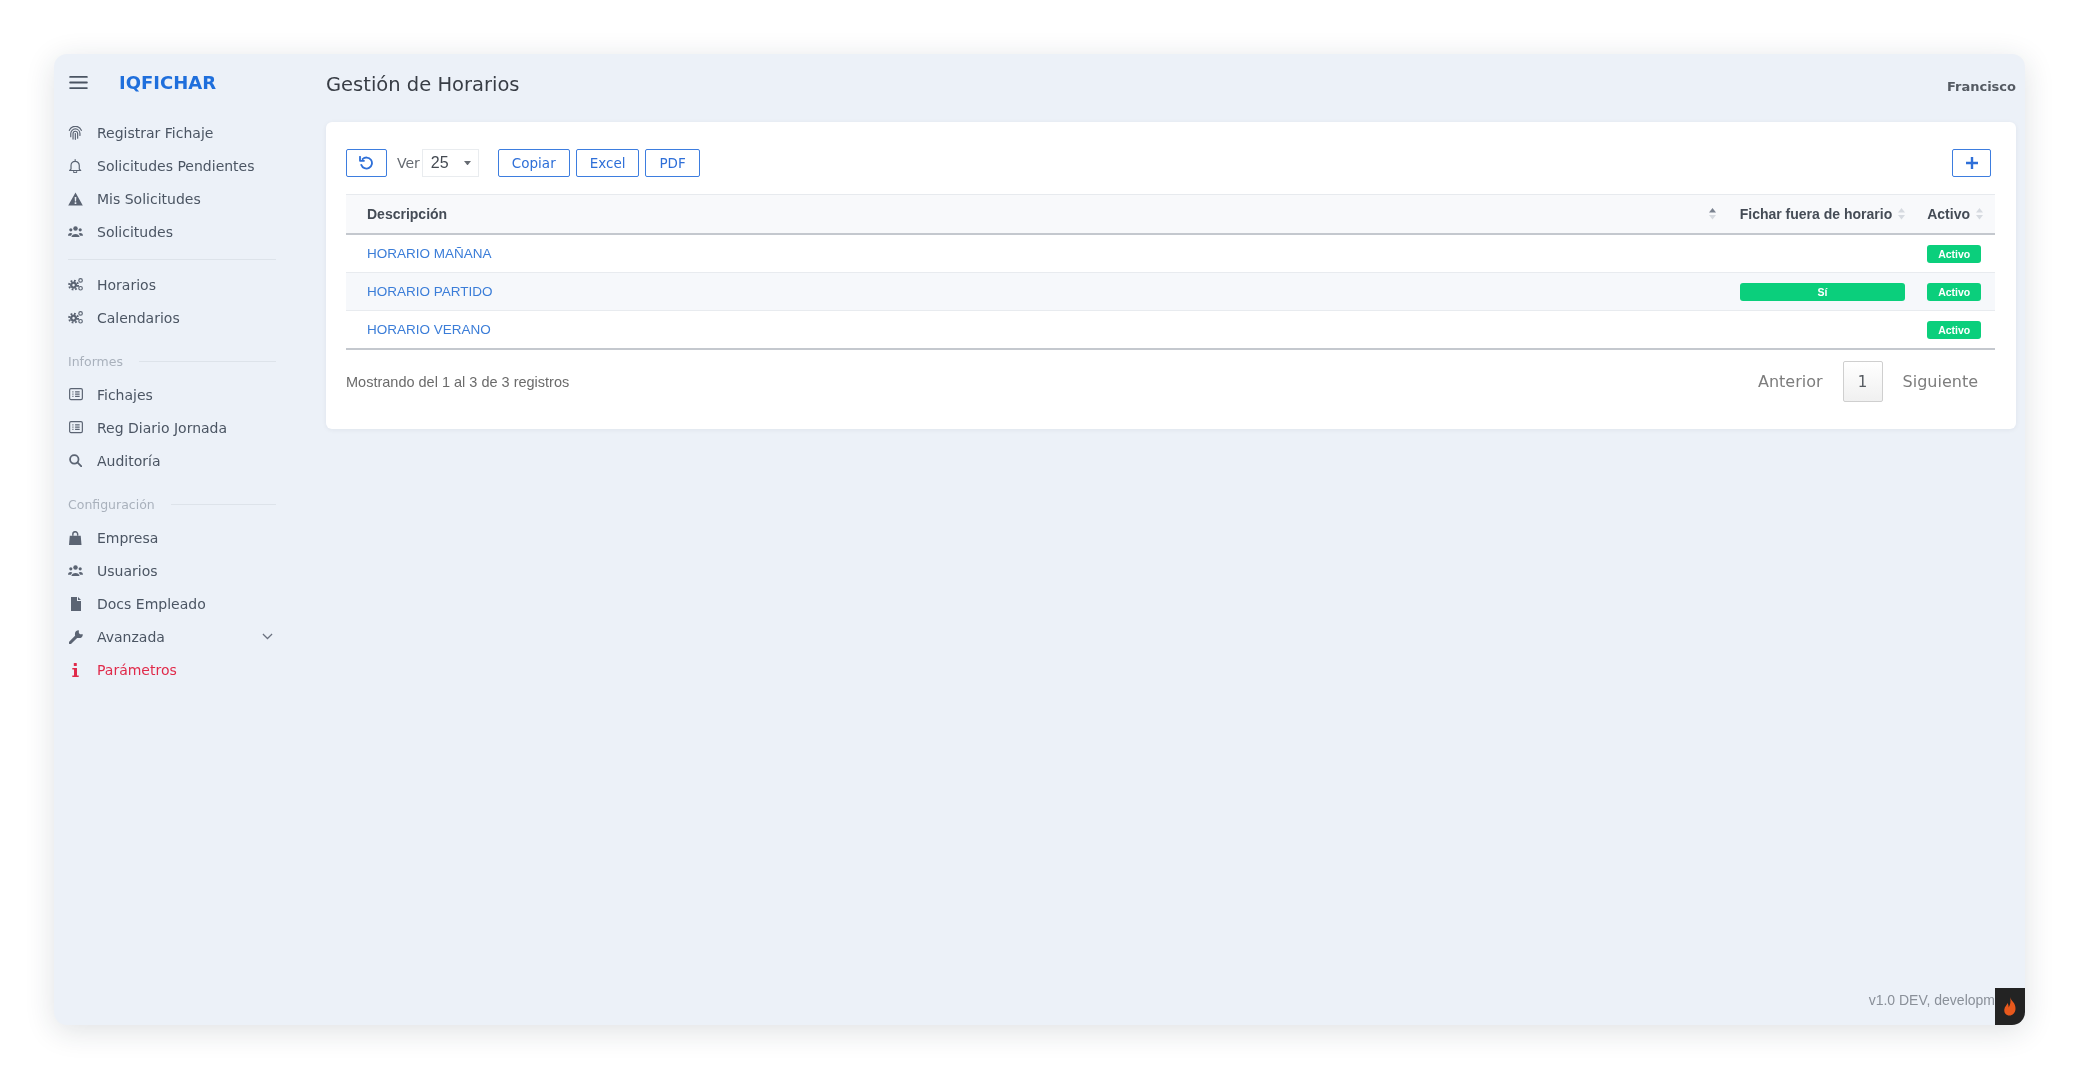 This screenshot has height=1080, width=2081. Describe the element at coordinates (172, 636) in the screenshot. I see `sidebar-link: Avanzada` at that location.